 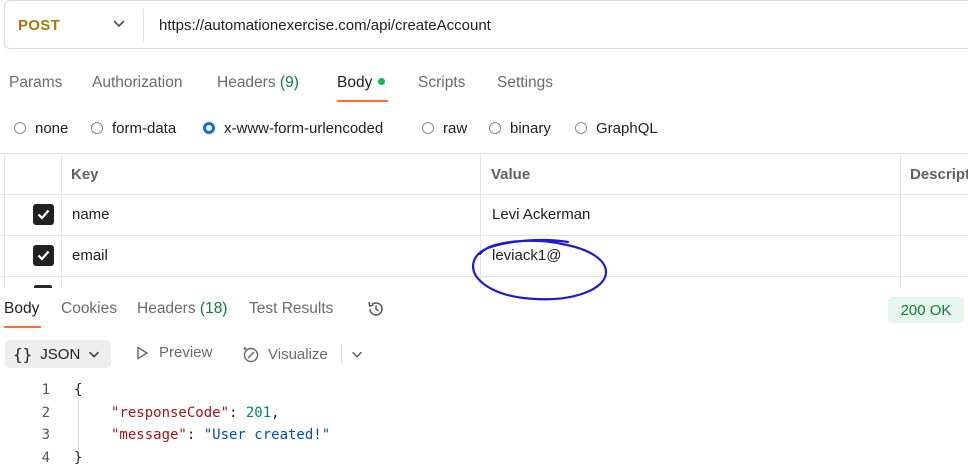 What do you see at coordinates (291, 309) in the screenshot?
I see `response-tab-test-results: Test Results` at bounding box center [291, 309].